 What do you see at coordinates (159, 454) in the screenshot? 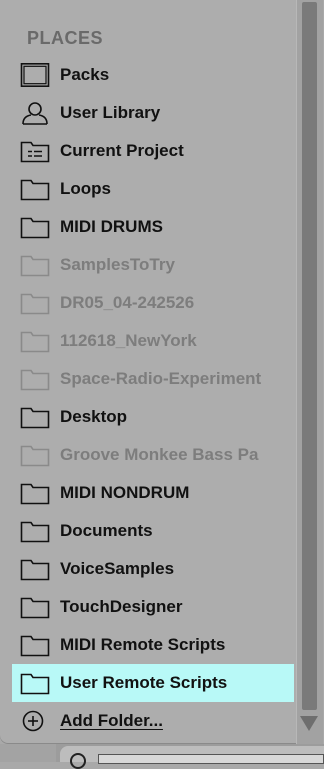
I see `places-item-label: Groove Monkee Bass Pa` at bounding box center [159, 454].